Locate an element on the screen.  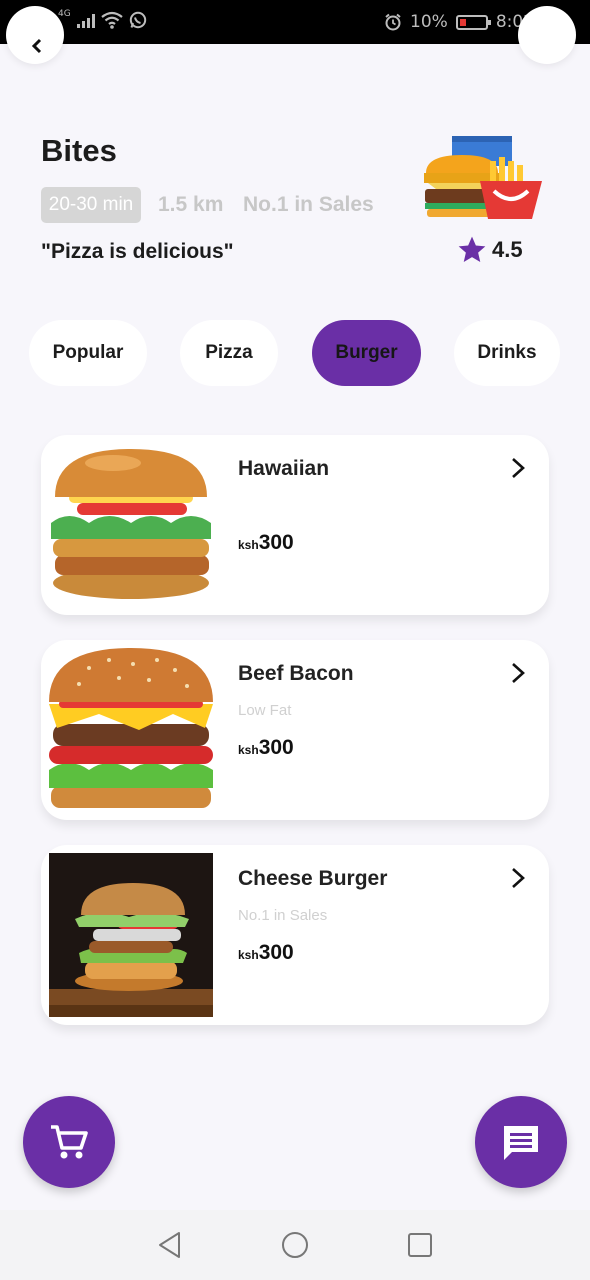
menu-item-card: Cheese Burger No.1 in Sales ksh300 is located at coordinates (295, 935).